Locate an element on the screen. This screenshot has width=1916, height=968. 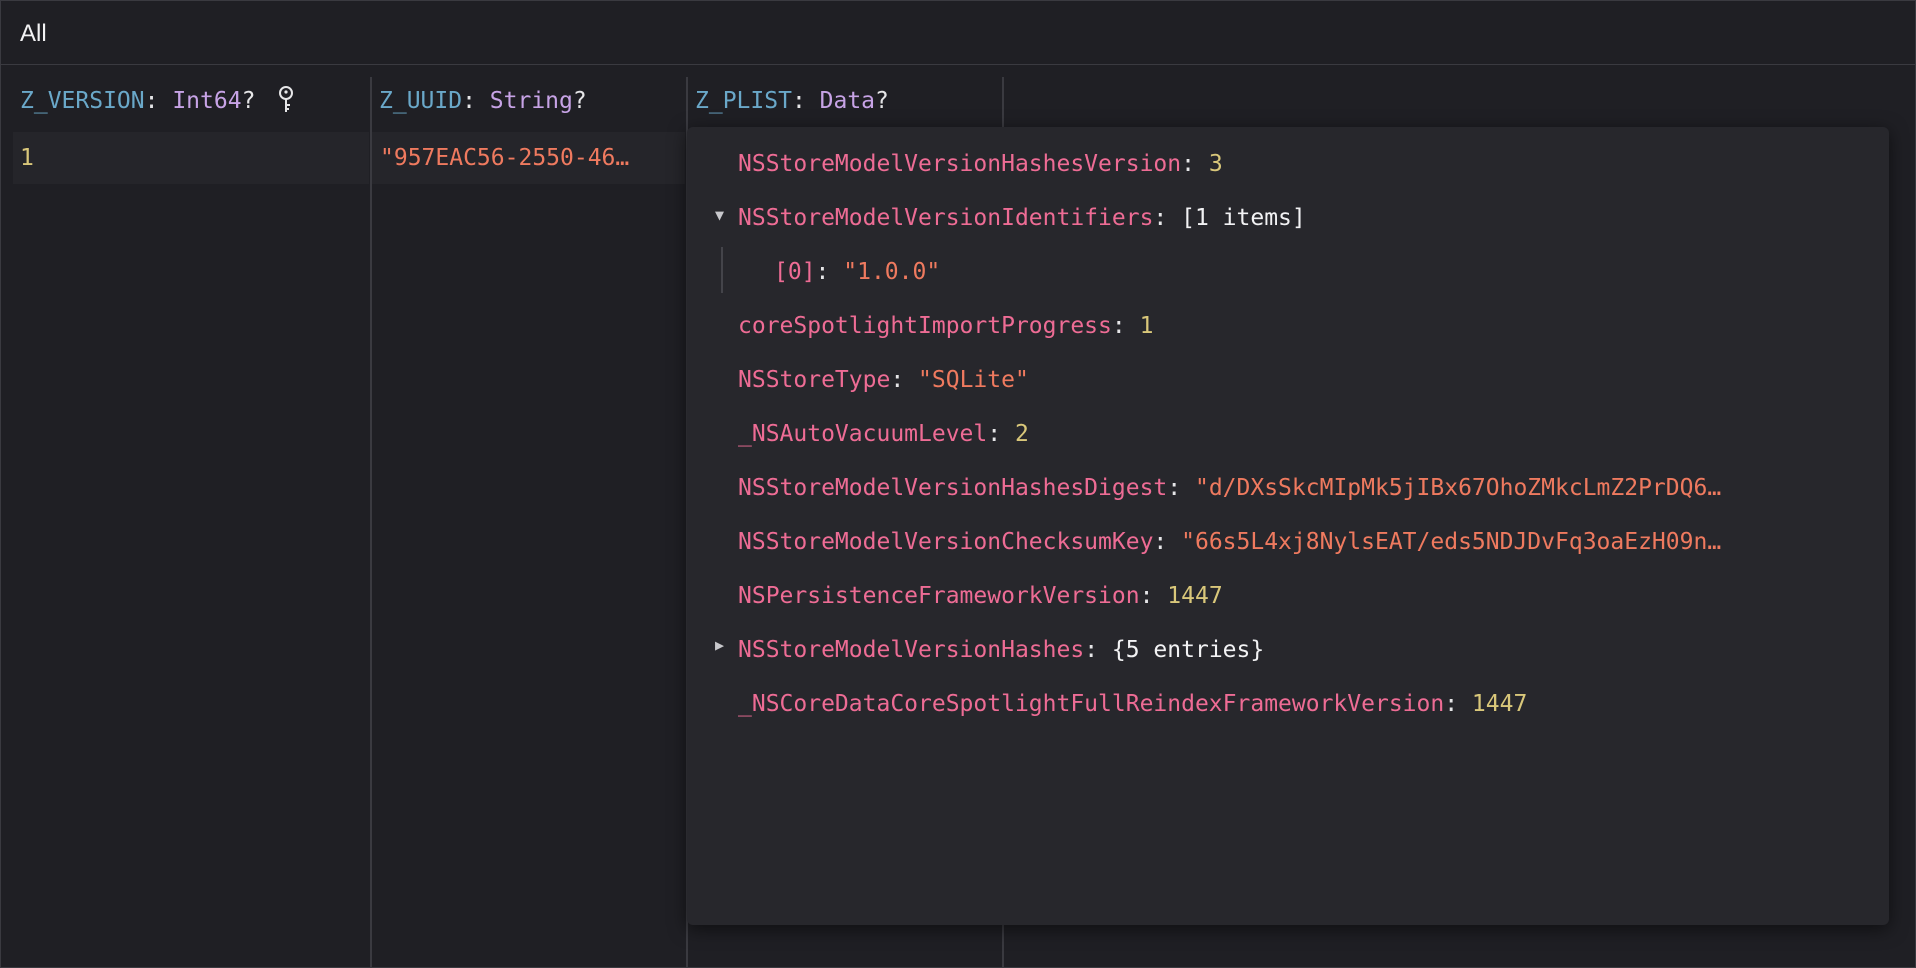
plist-value: 3 is located at coordinates (1215, 164).